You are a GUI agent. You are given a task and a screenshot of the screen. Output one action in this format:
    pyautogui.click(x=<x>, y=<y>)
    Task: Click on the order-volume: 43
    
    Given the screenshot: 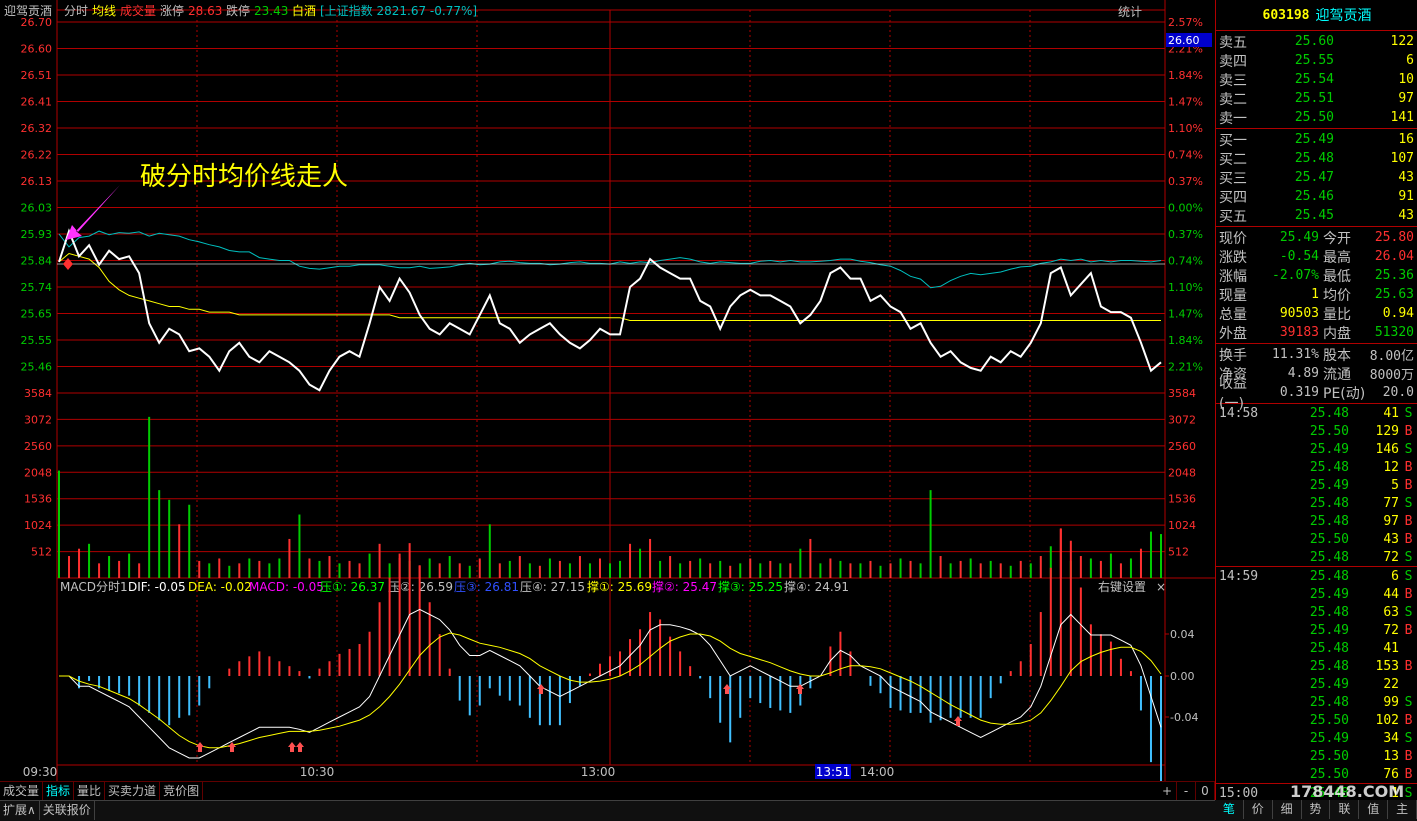 What is the action you would take?
    pyautogui.click(x=1406, y=215)
    